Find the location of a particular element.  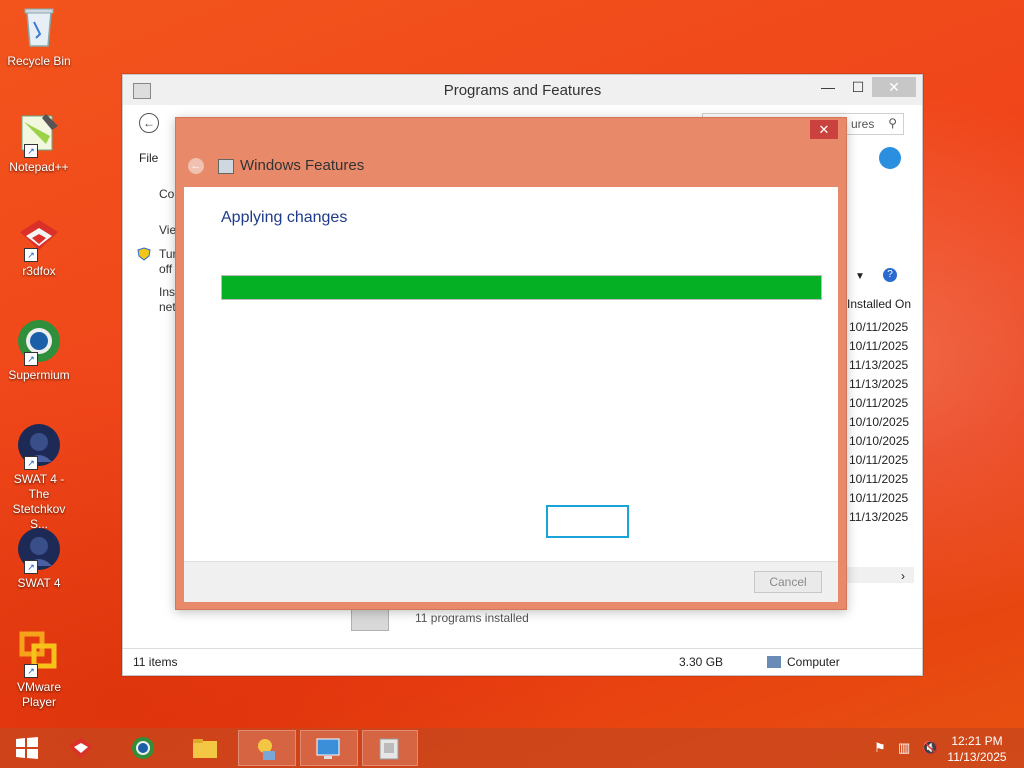

control-panel-icon is located at coordinates (328, 748).